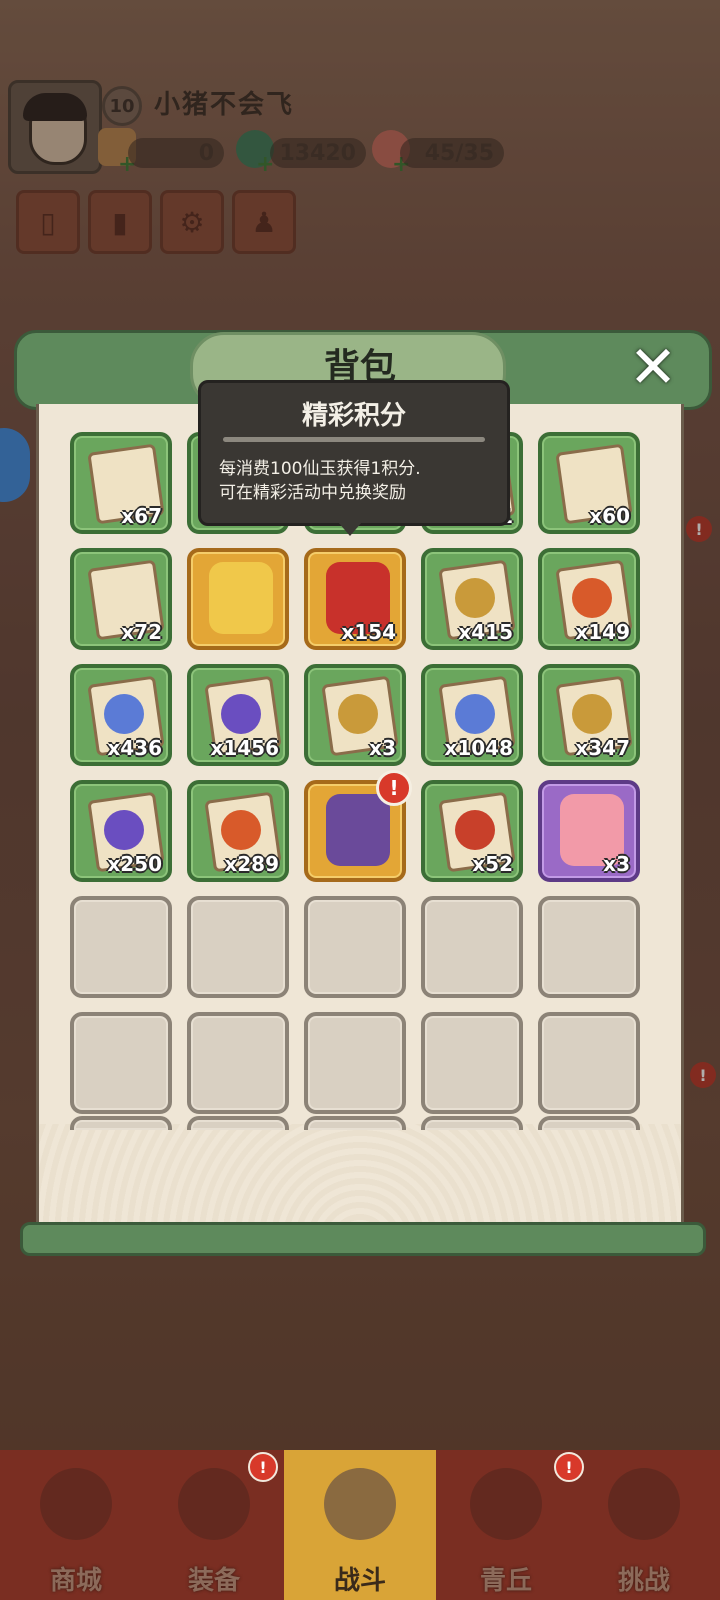 The height and width of the screenshot is (1600, 720). What do you see at coordinates (355, 599) in the screenshot?
I see `item-slot: x154` at bounding box center [355, 599].